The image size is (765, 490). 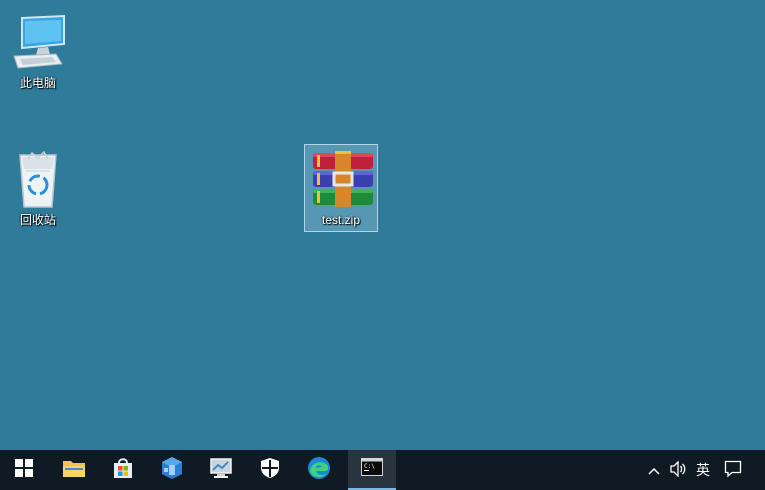 I want to click on taskbar-microsoft-store, so click(x=123, y=470).